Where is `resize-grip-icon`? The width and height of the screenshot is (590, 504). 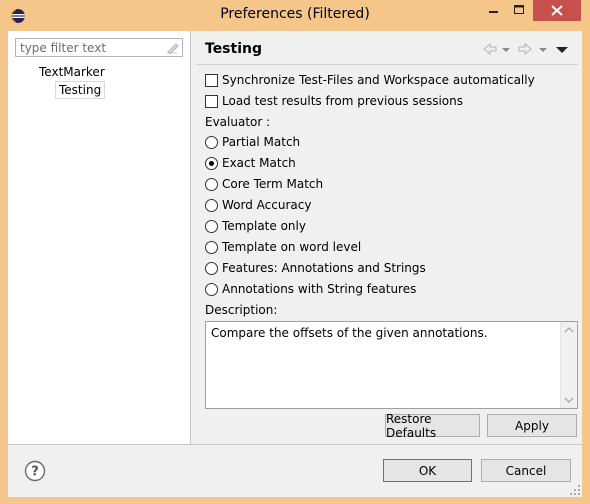 resize-grip-icon is located at coordinates (575, 490).